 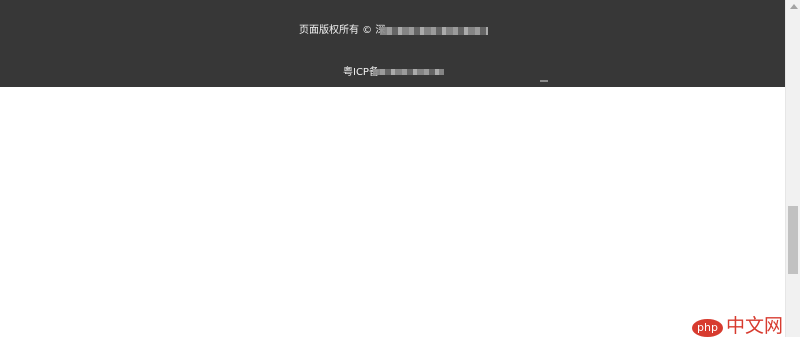 I want to click on footer-decoration-mark, so click(x=544, y=81).